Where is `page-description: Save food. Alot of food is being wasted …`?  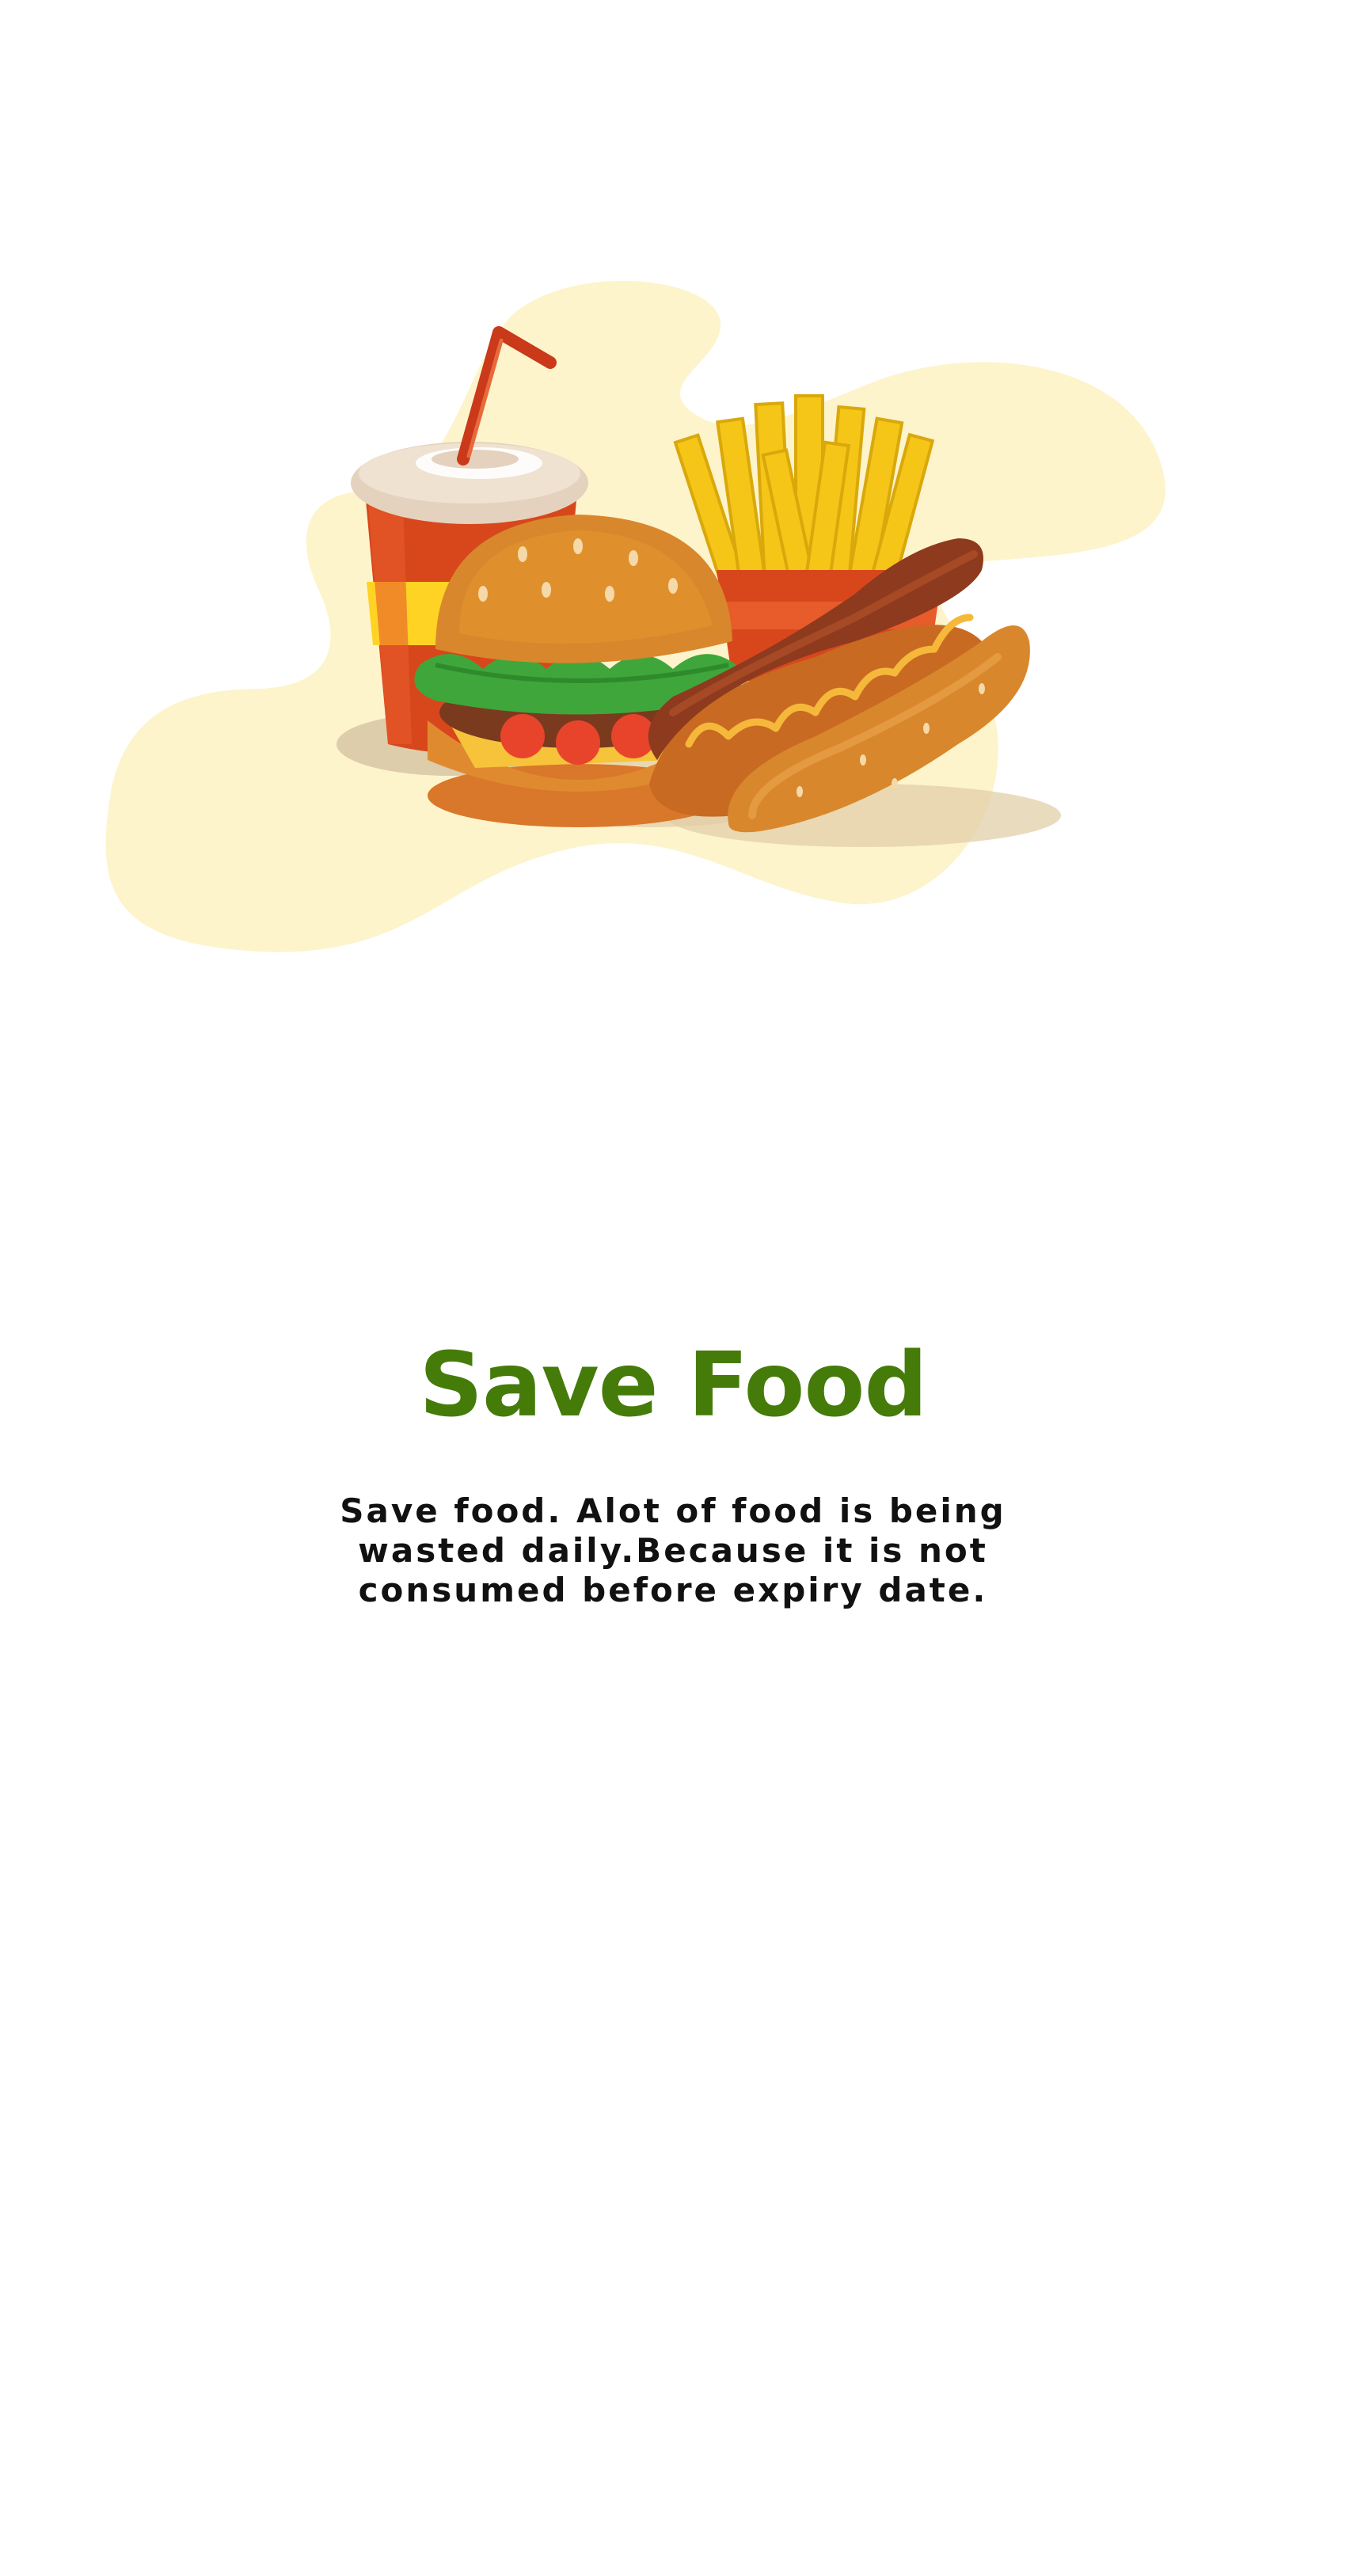
page-description: Save food. Alot of food is being wasted … is located at coordinates (673, 1550).